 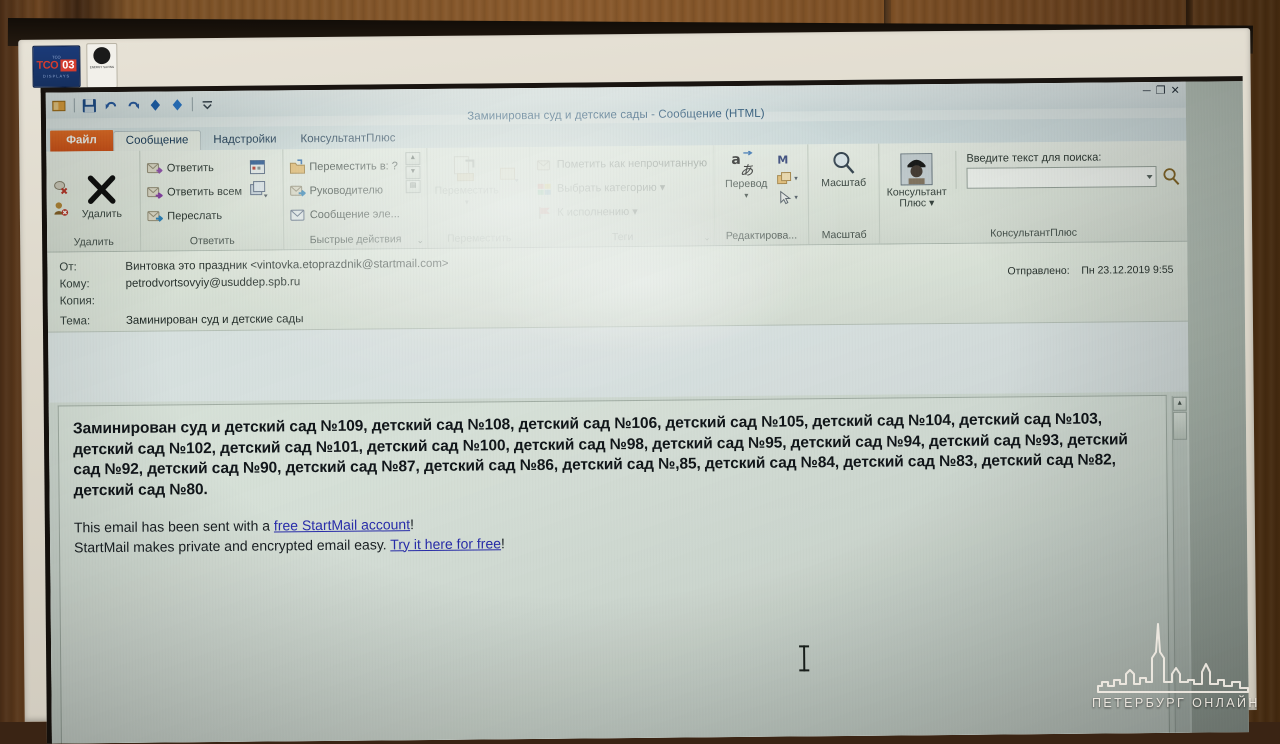 I want to click on categorize-button: Выбрать категорию ▾, so click(x=622, y=187).